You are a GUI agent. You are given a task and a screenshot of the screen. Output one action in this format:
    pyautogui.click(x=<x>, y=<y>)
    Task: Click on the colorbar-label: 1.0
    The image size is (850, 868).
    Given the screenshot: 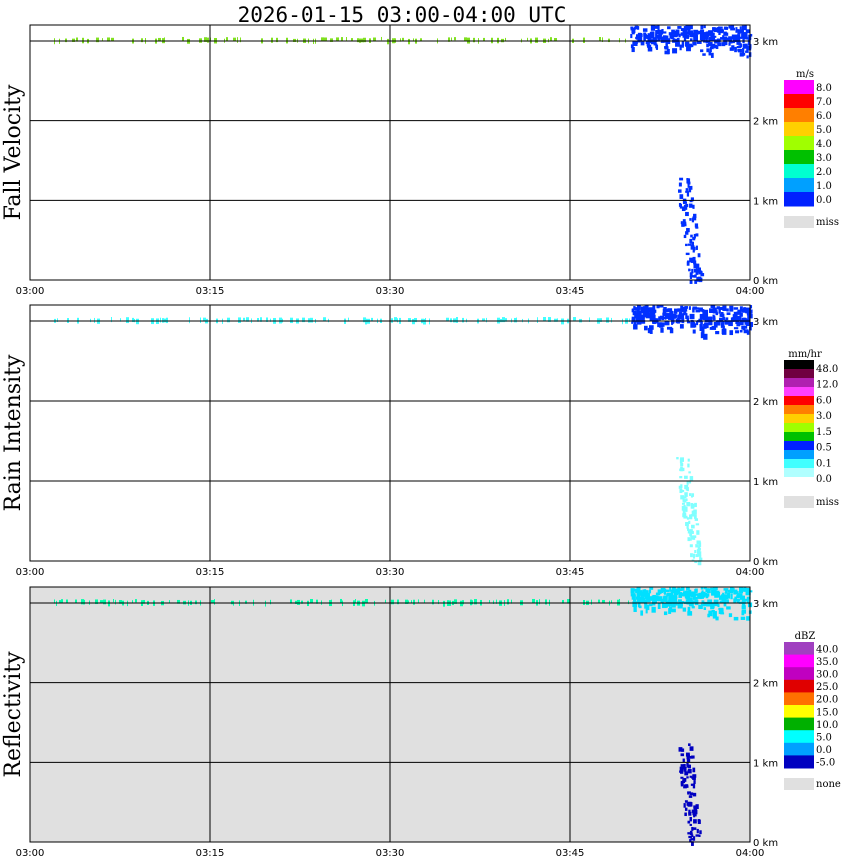 What is the action you would take?
    pyautogui.click(x=824, y=186)
    